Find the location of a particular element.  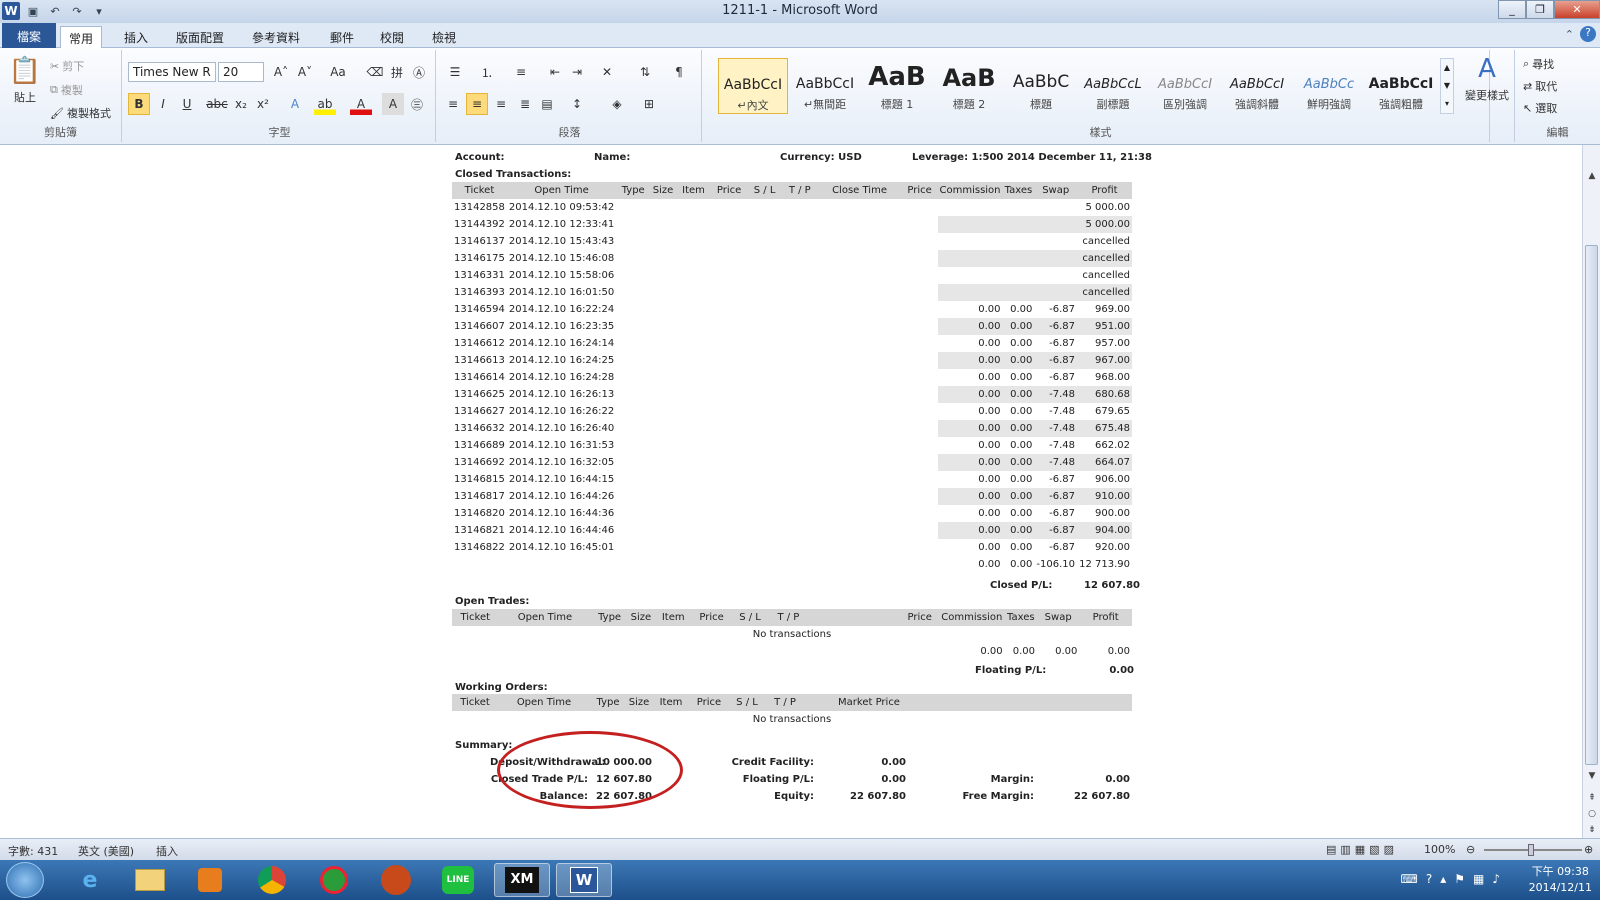

tab-home: 常用 is located at coordinates (81, 37).